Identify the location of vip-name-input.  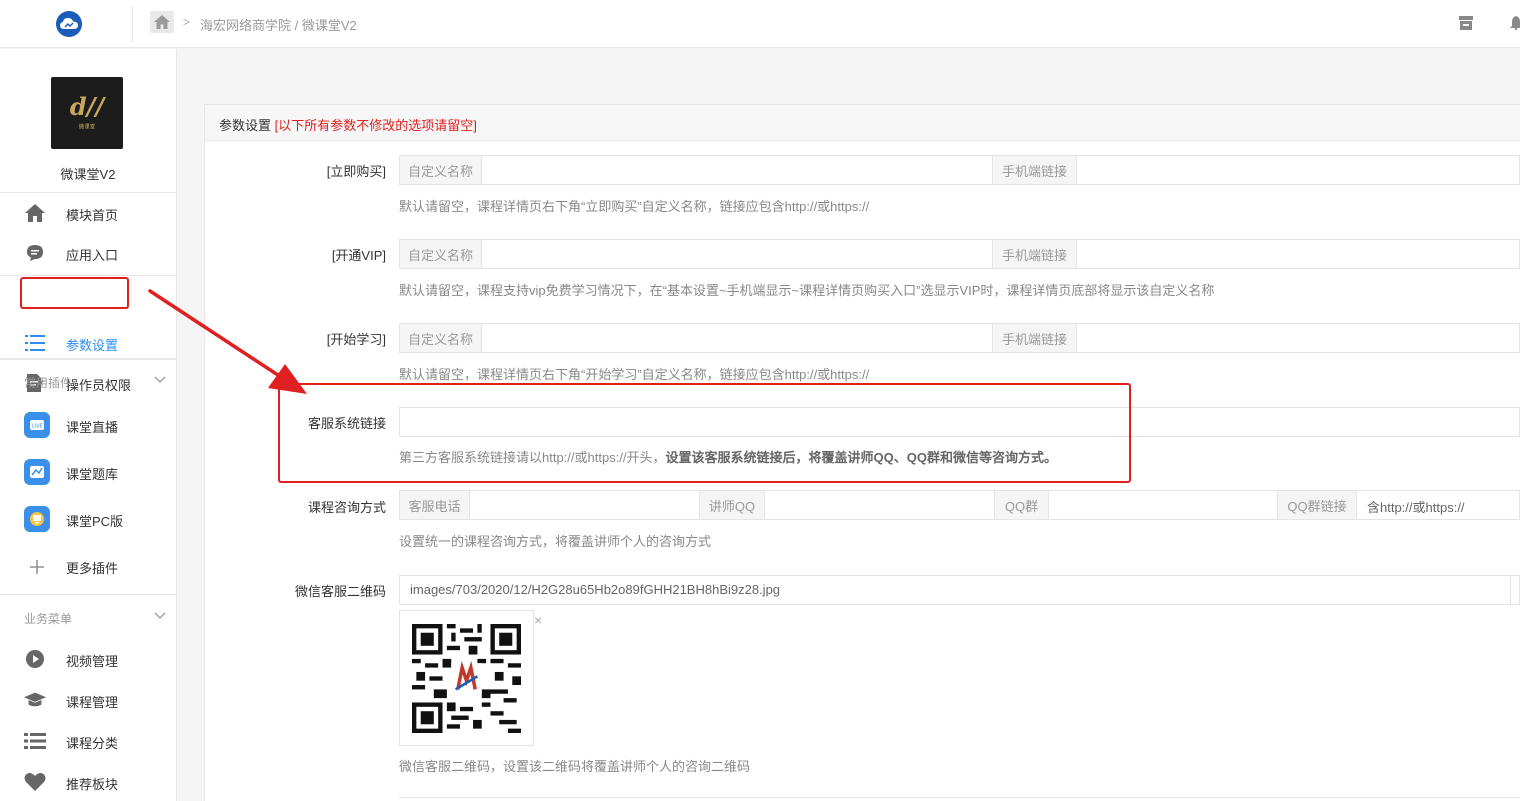
(737, 254).